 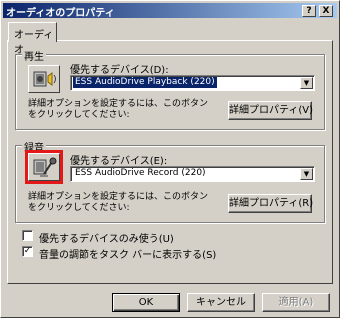 I want to click on speaker-icon, so click(x=44, y=79).